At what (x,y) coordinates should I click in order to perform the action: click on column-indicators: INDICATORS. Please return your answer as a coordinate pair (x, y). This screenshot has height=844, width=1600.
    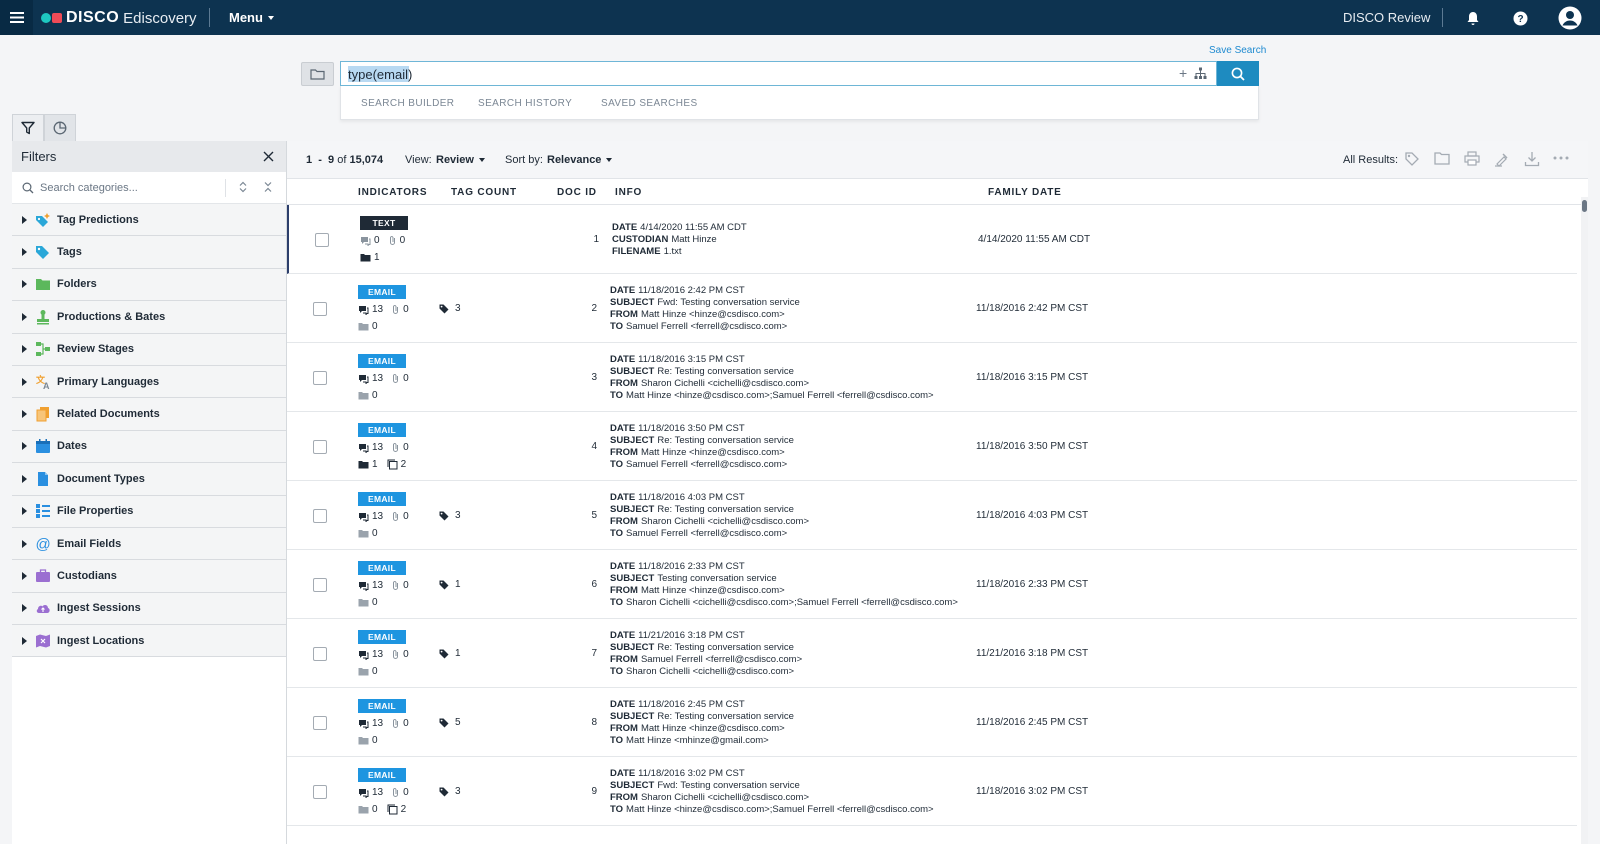
    Looking at the image, I should click on (392, 192).